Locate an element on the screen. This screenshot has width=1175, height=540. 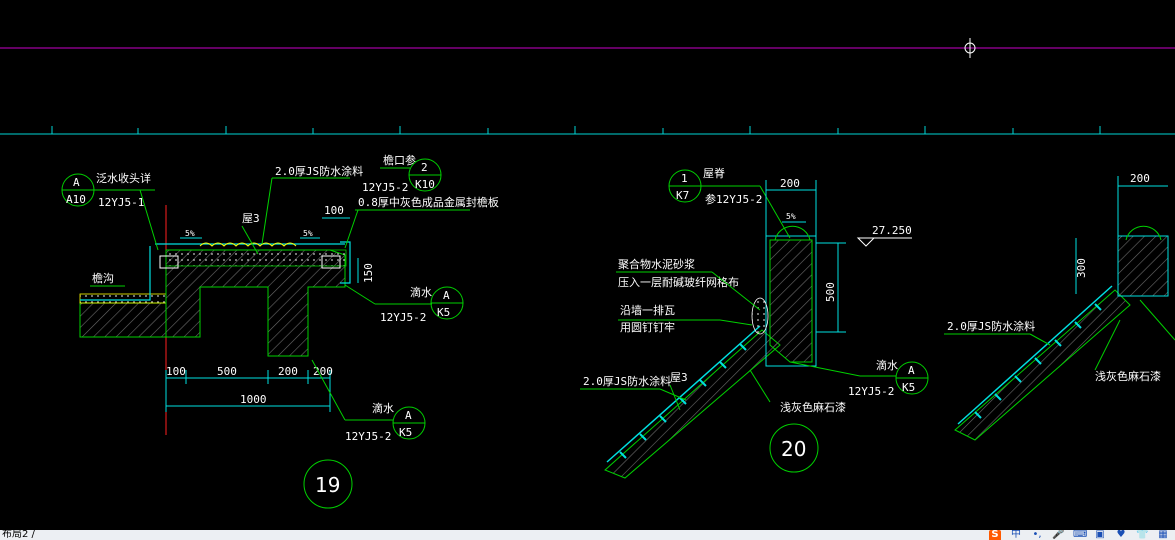
ref-a10-std: 12YJ5-1 is located at coordinates (121, 202).